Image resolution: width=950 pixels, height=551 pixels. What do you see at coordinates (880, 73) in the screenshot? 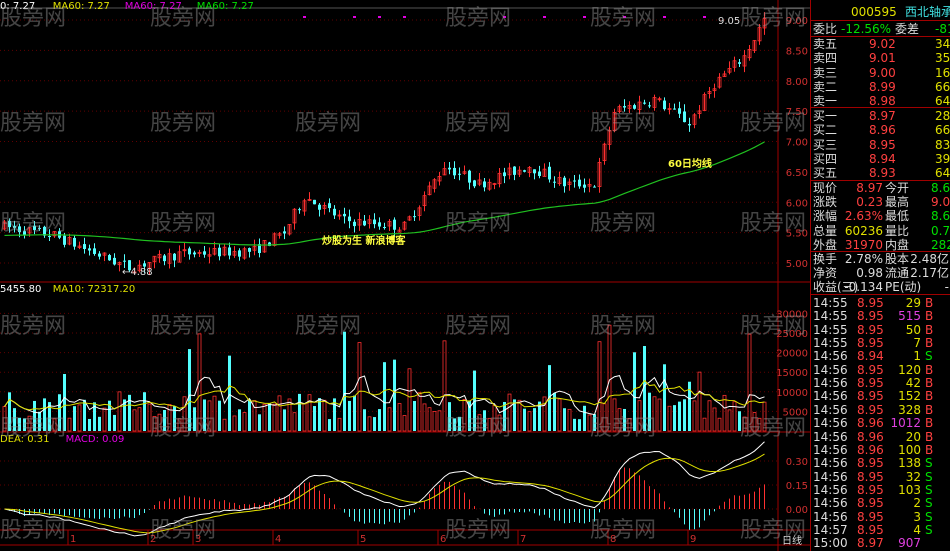
I see `ask-row: 卖三 9.00 1619` at bounding box center [880, 73].